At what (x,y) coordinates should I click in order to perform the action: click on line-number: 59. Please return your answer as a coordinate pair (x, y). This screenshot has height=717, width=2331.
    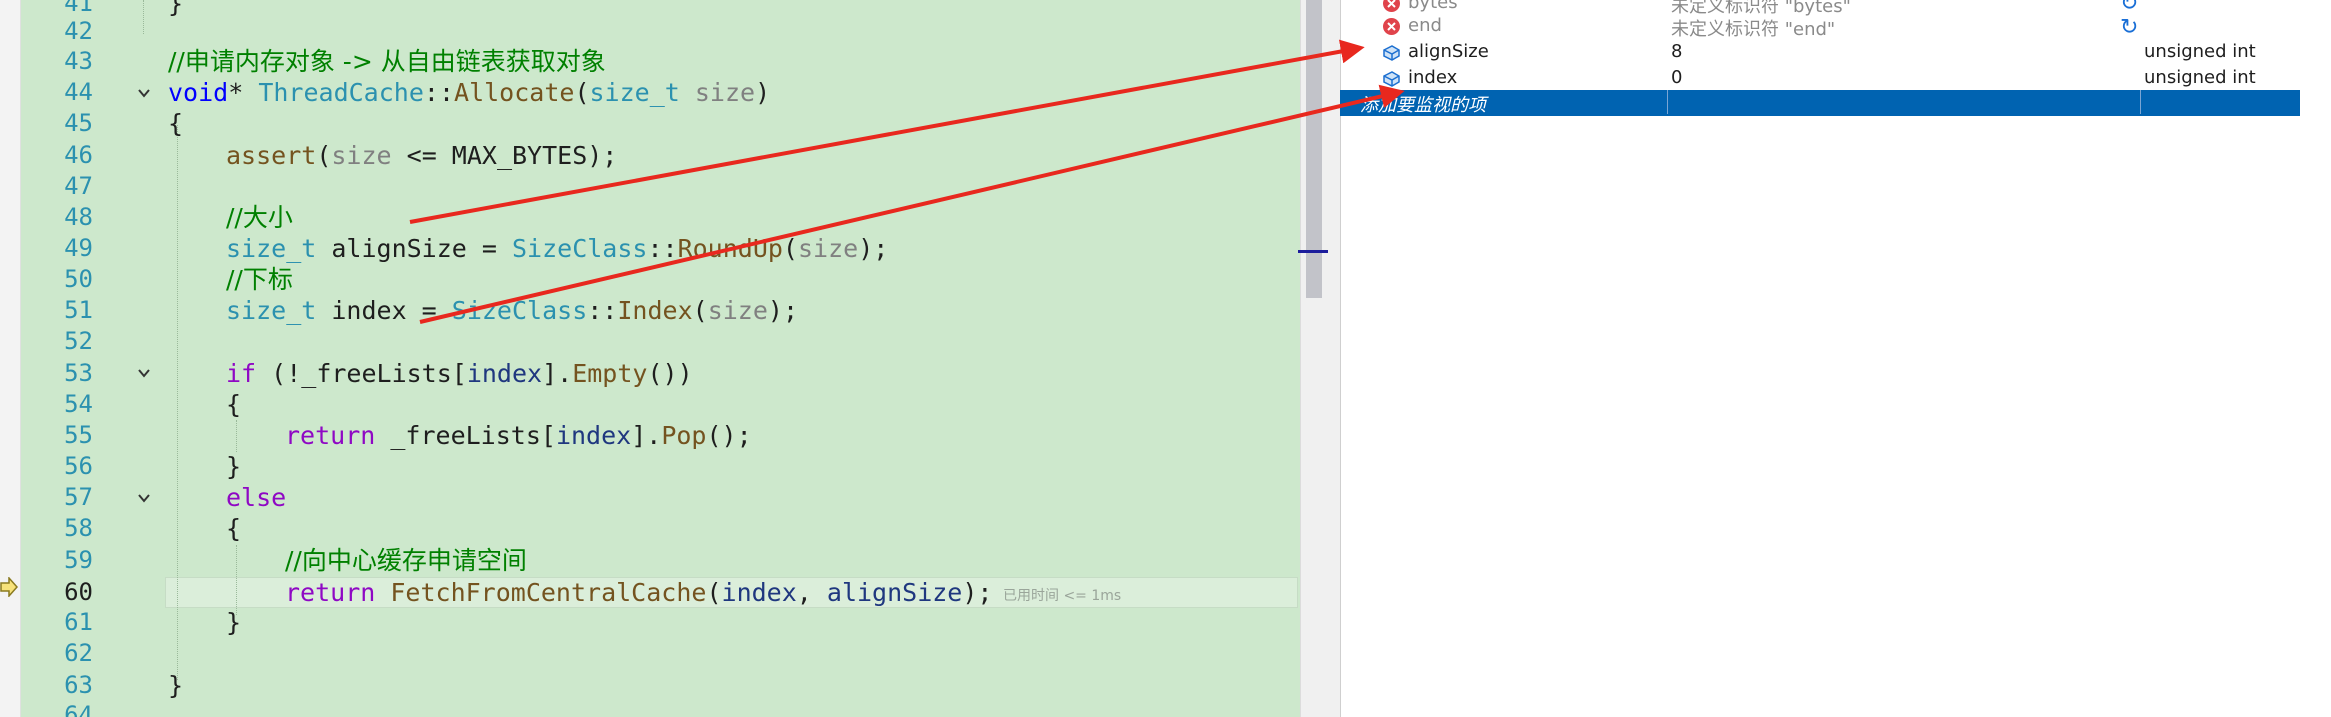
    Looking at the image, I should click on (78, 560).